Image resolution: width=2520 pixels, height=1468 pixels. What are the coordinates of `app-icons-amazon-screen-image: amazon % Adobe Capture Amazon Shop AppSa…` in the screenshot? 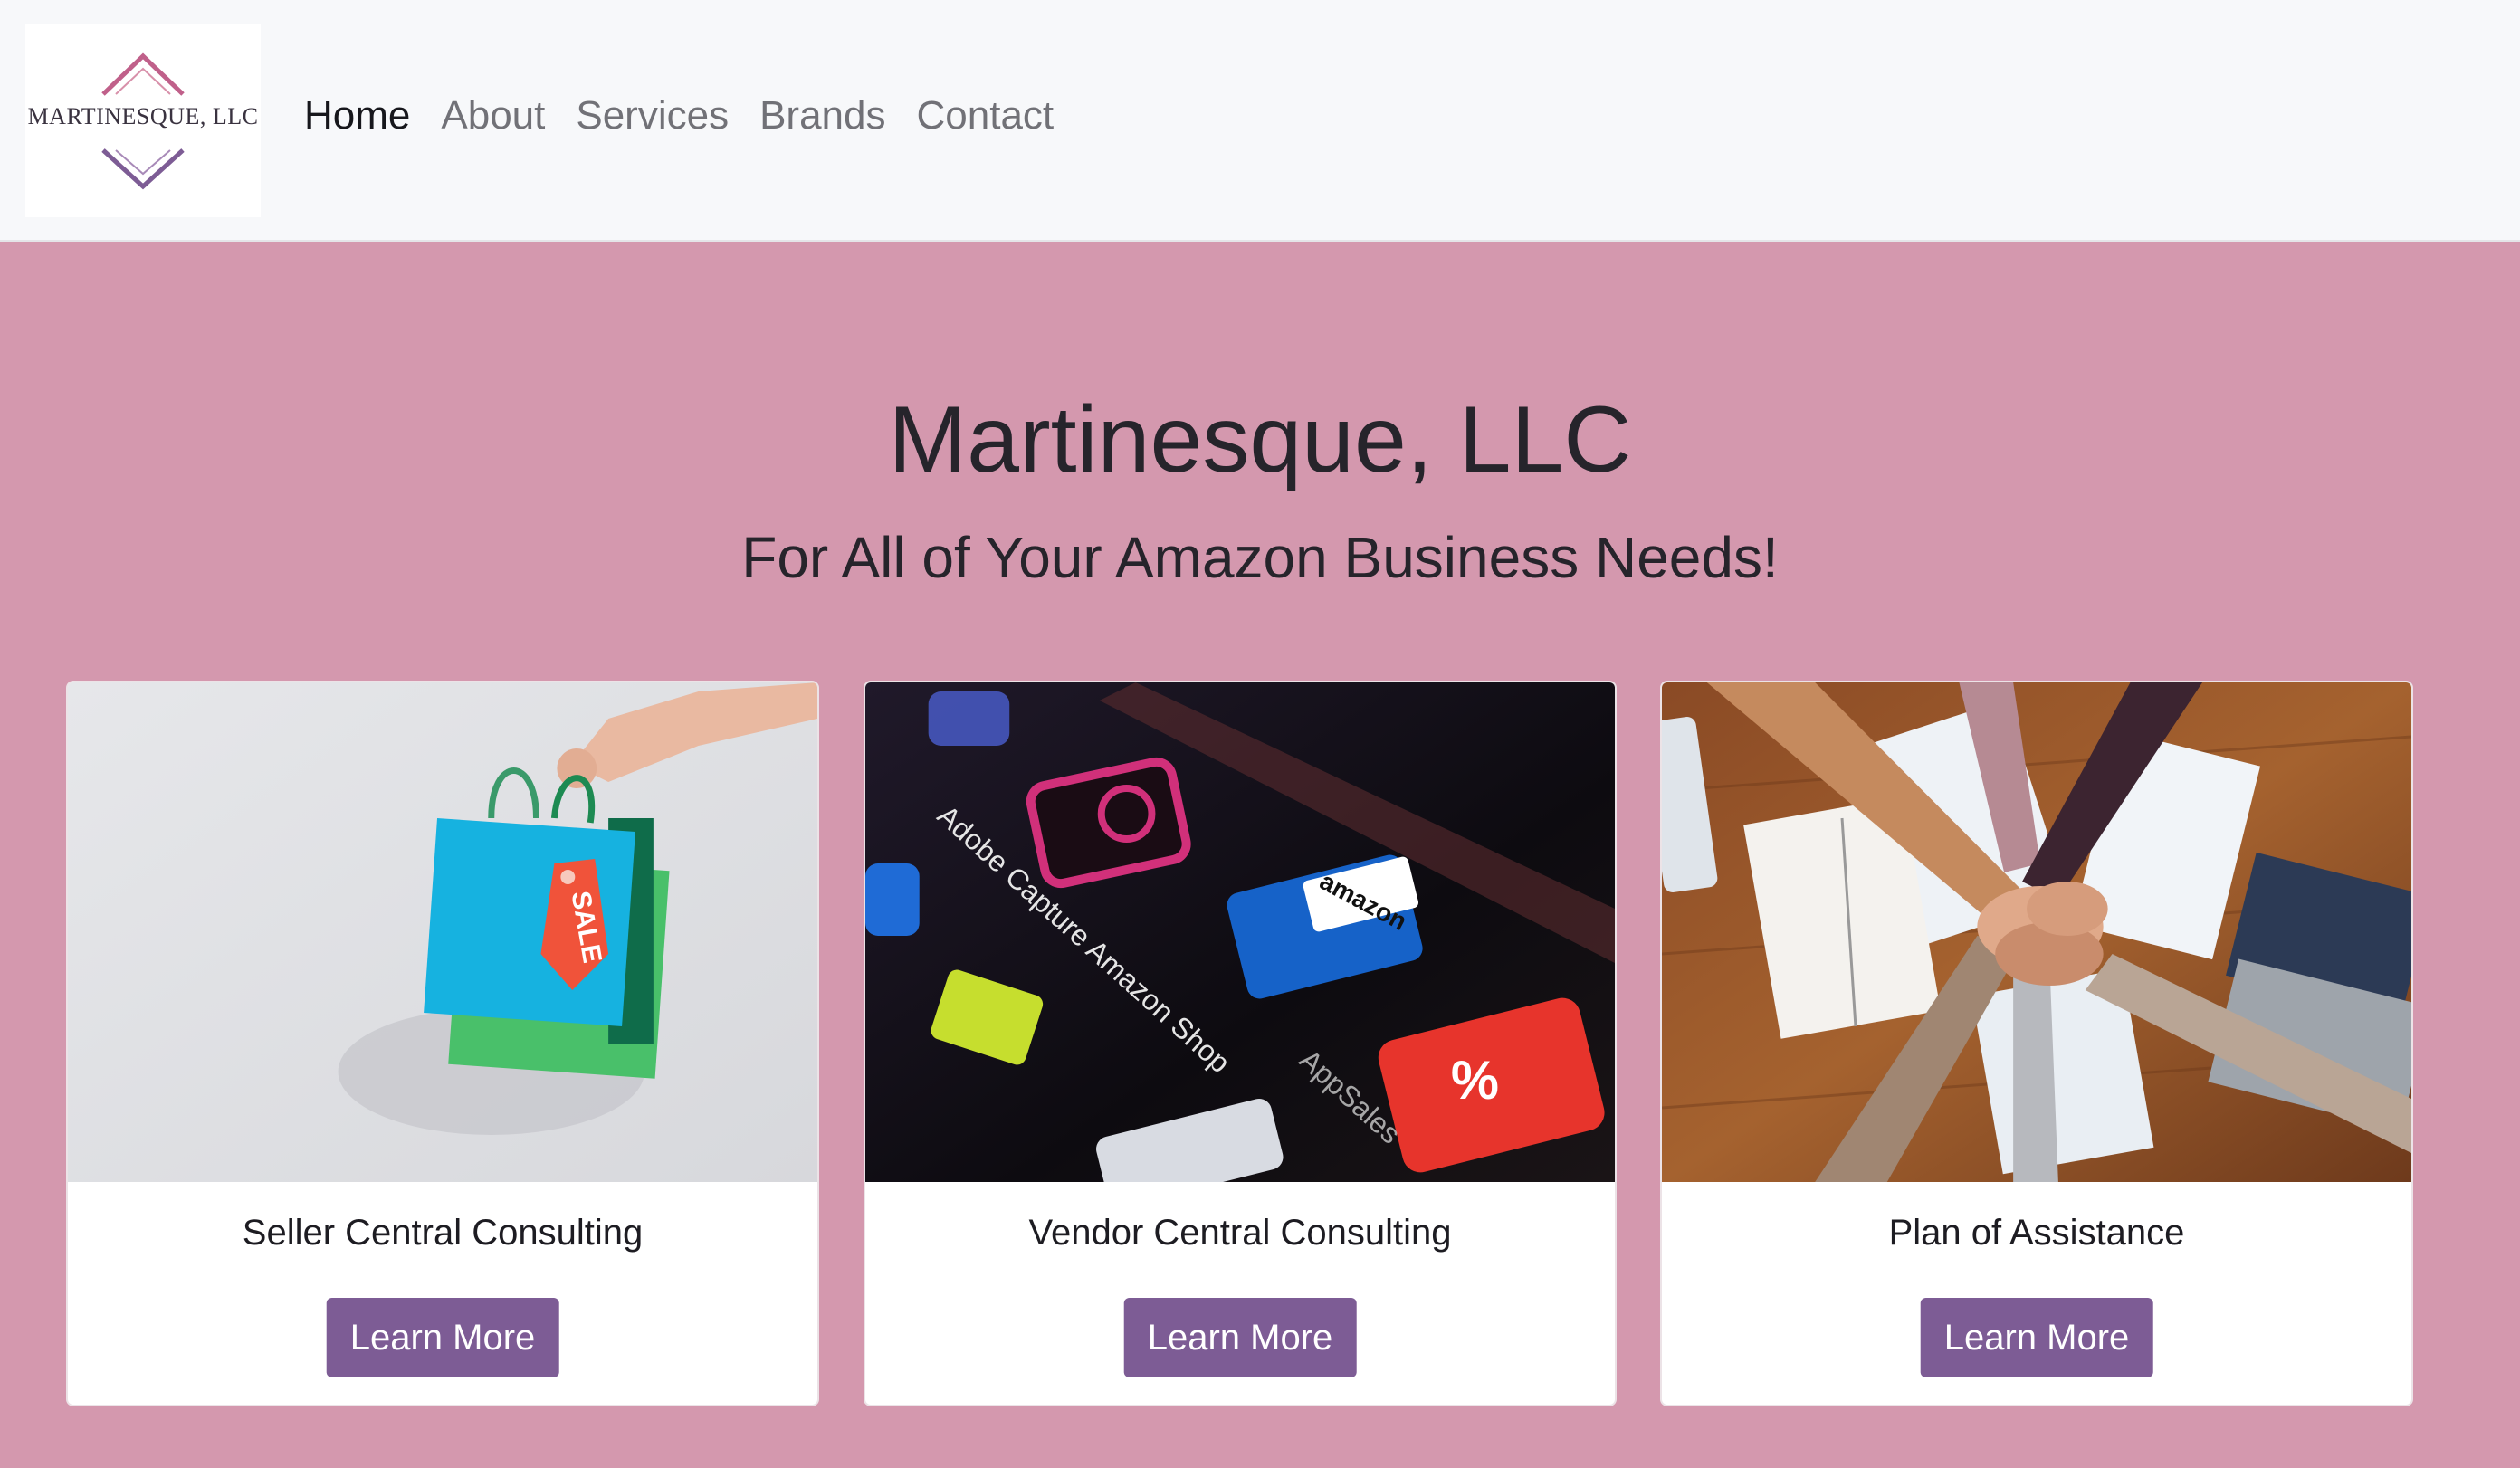 It's located at (1240, 932).